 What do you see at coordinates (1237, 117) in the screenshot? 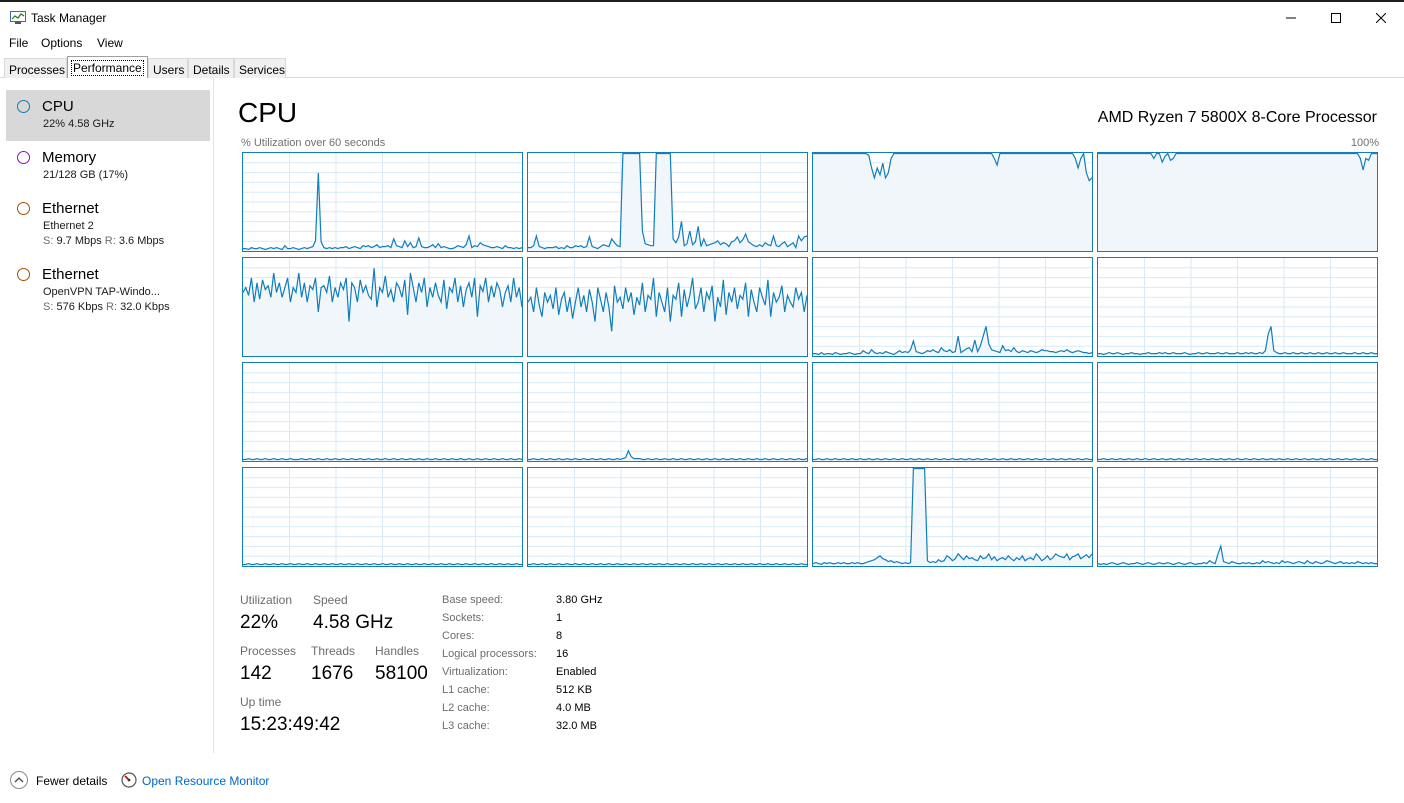
I see `processor-name: AMD Ryzen 7 5800X 8-Core Processor` at bounding box center [1237, 117].